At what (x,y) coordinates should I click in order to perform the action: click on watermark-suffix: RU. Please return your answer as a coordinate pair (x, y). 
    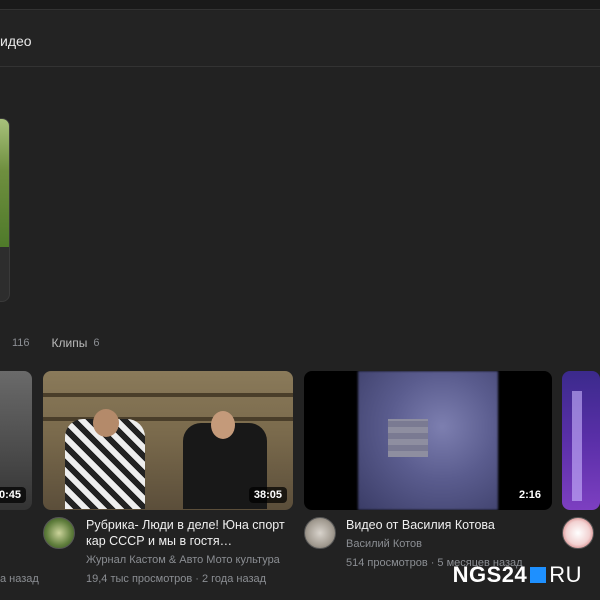
    Looking at the image, I should click on (565, 574).